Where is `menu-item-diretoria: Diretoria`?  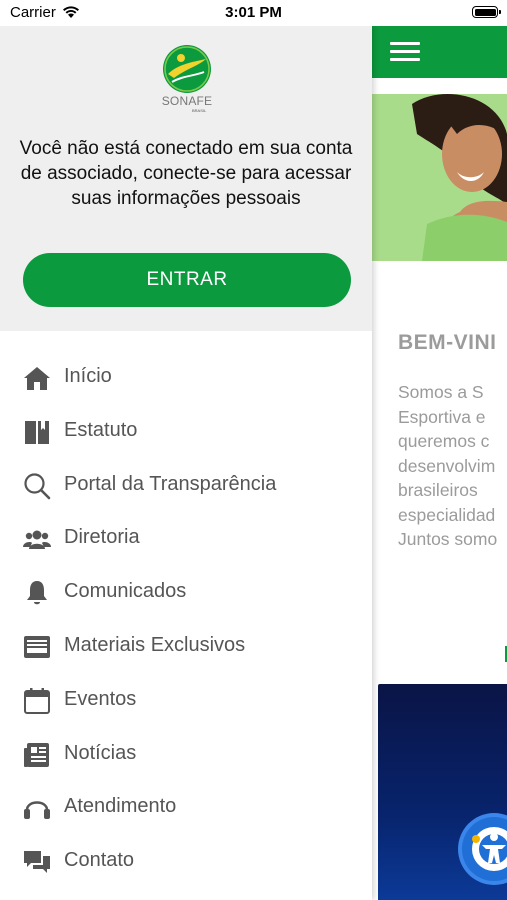
menu-item-diretoria: Diretoria is located at coordinates (186, 539).